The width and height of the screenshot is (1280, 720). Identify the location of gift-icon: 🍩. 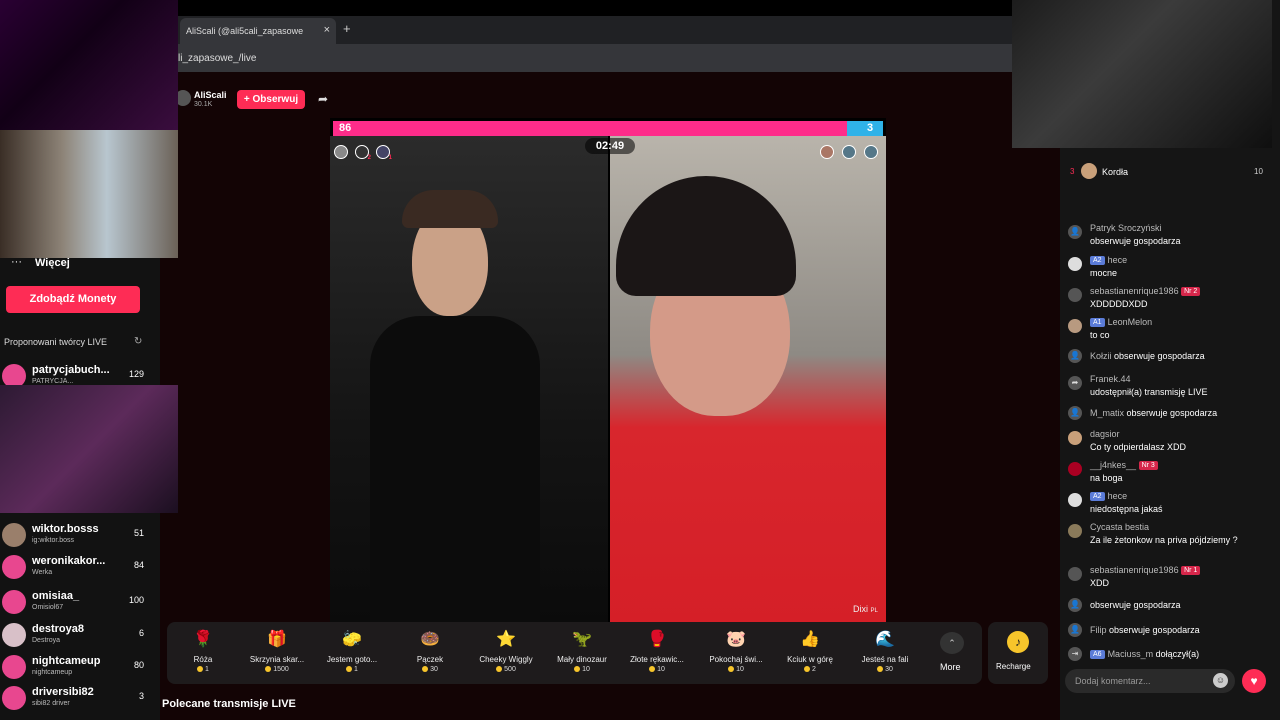
(430, 639).